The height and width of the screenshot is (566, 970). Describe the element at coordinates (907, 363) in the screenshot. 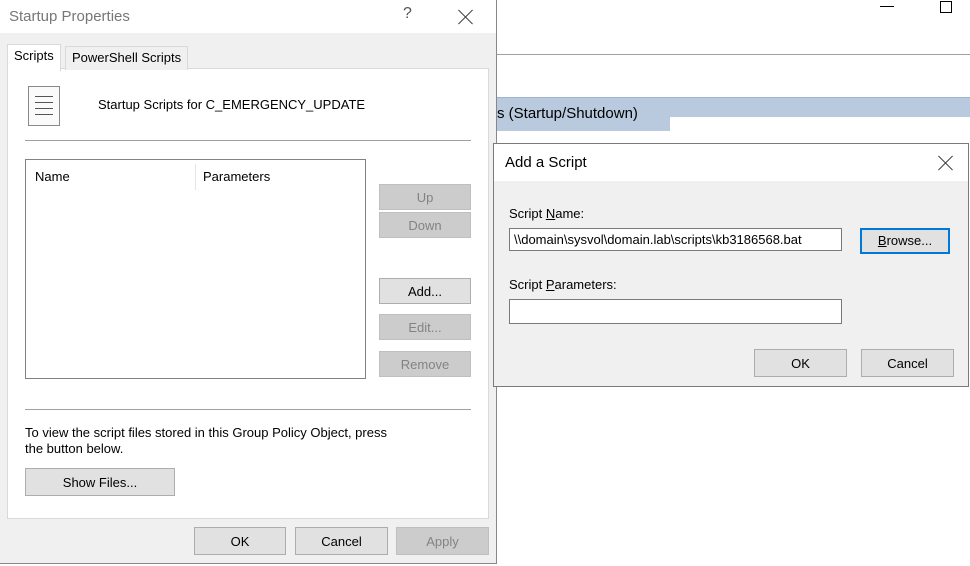

I see `add-script-cancel-button: Cancel` at that location.